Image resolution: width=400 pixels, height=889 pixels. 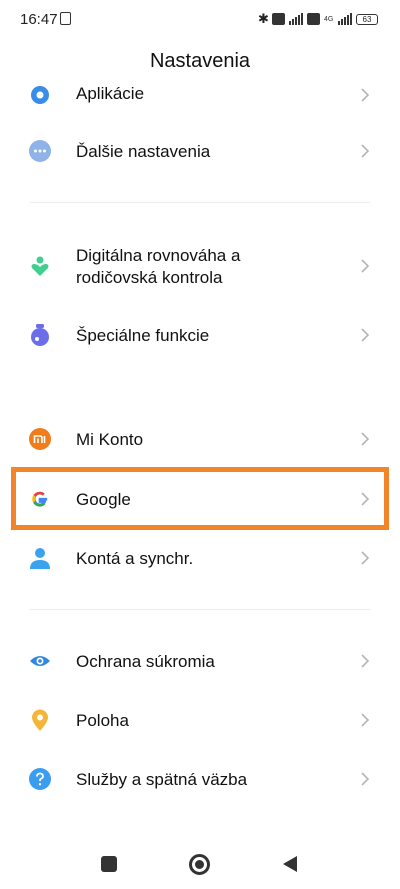 What do you see at coordinates (39, 19) in the screenshot?
I see `status-time: 16:47` at bounding box center [39, 19].